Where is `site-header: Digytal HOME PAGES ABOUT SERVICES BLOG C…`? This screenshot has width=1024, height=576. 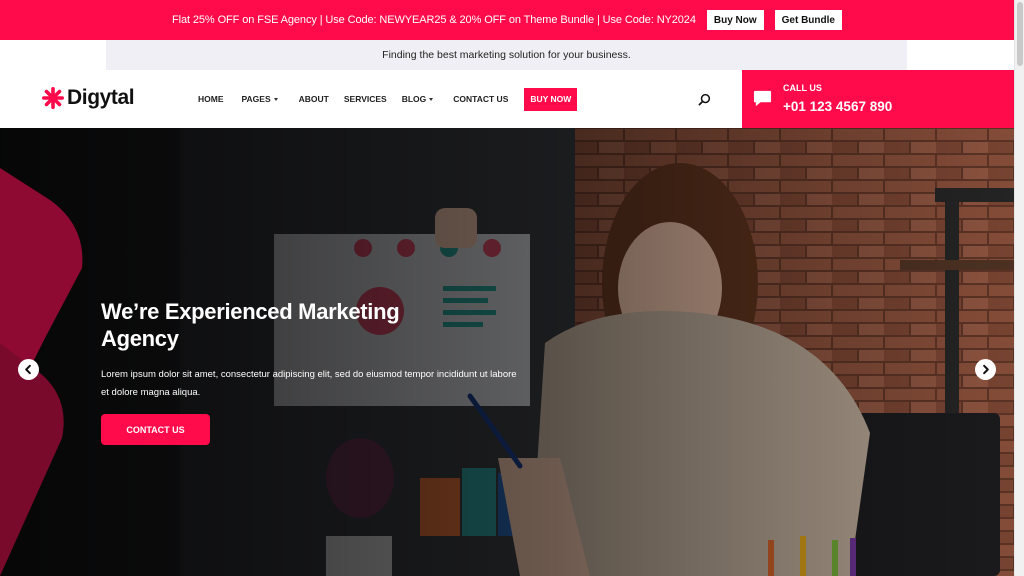 site-header: Digytal HOME PAGES ABOUT SERVICES BLOG C… is located at coordinates (507, 99).